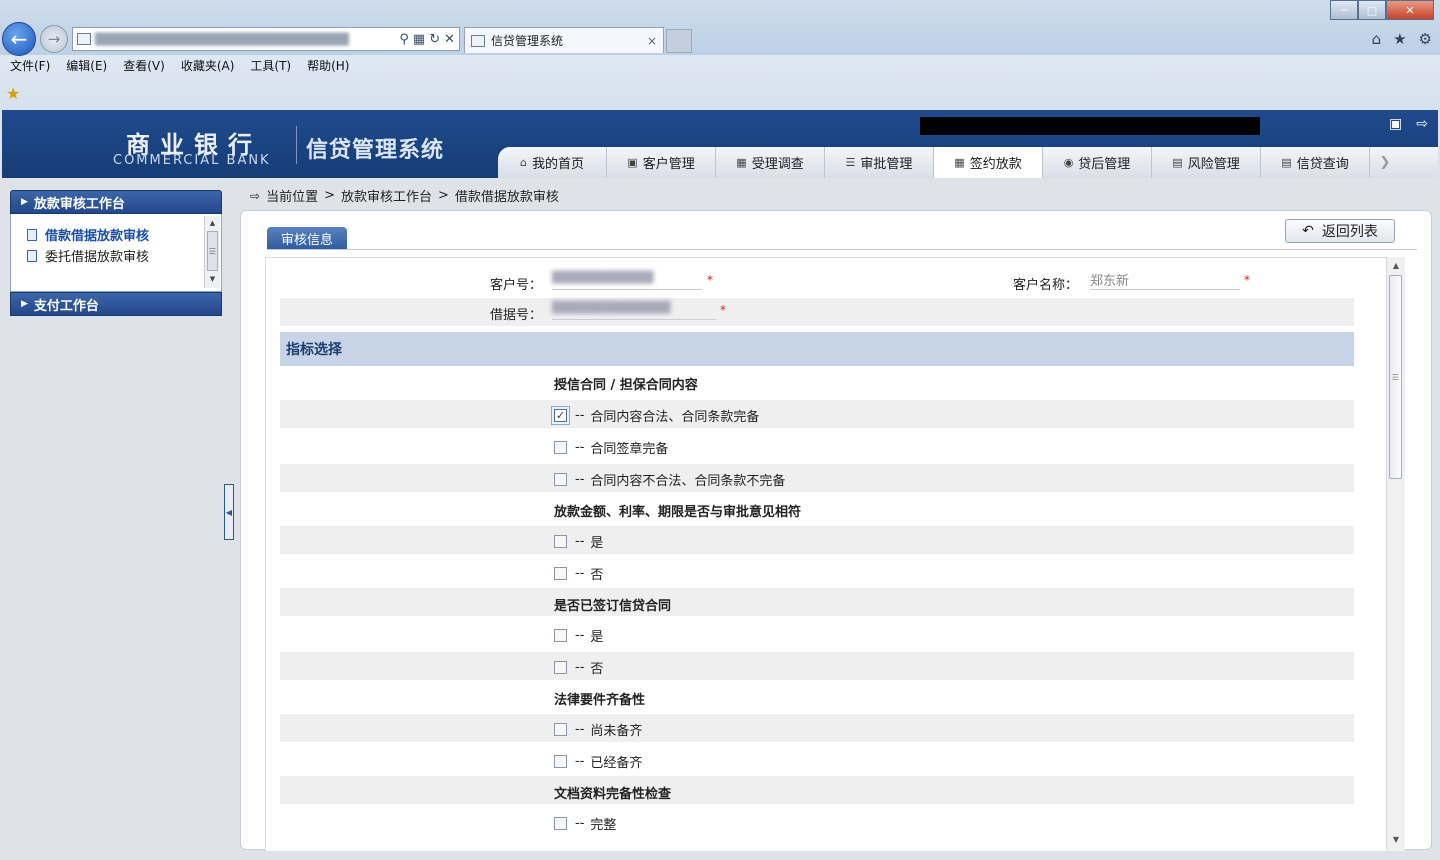  I want to click on tab-label: 风险管理, so click(1213, 164).